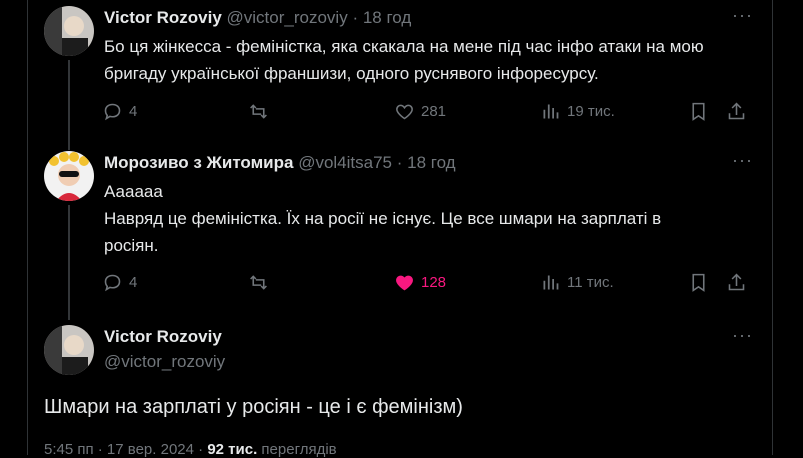 This screenshot has height=458, width=803. What do you see at coordinates (434, 111) in the screenshot?
I see `like-count: 281` at bounding box center [434, 111].